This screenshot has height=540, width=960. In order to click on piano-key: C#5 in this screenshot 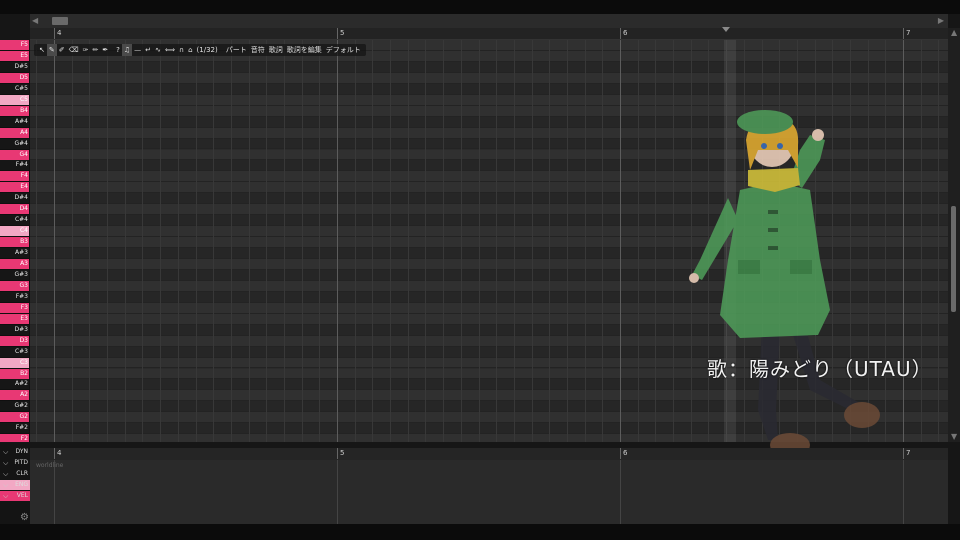, I will do `click(14, 88)`.